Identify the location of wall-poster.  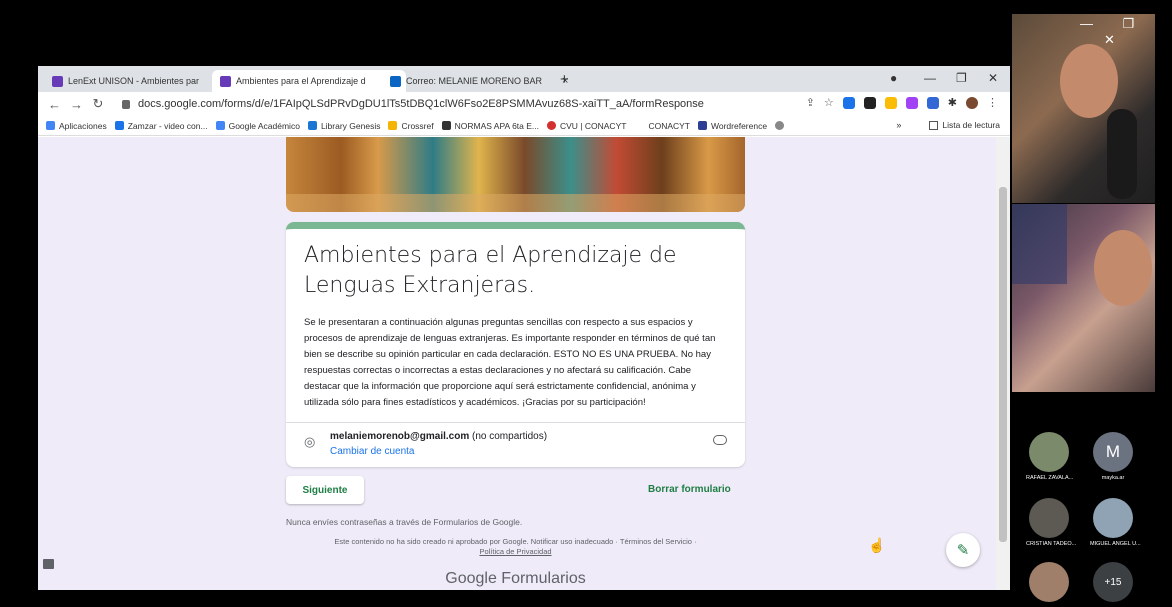
(1039, 244).